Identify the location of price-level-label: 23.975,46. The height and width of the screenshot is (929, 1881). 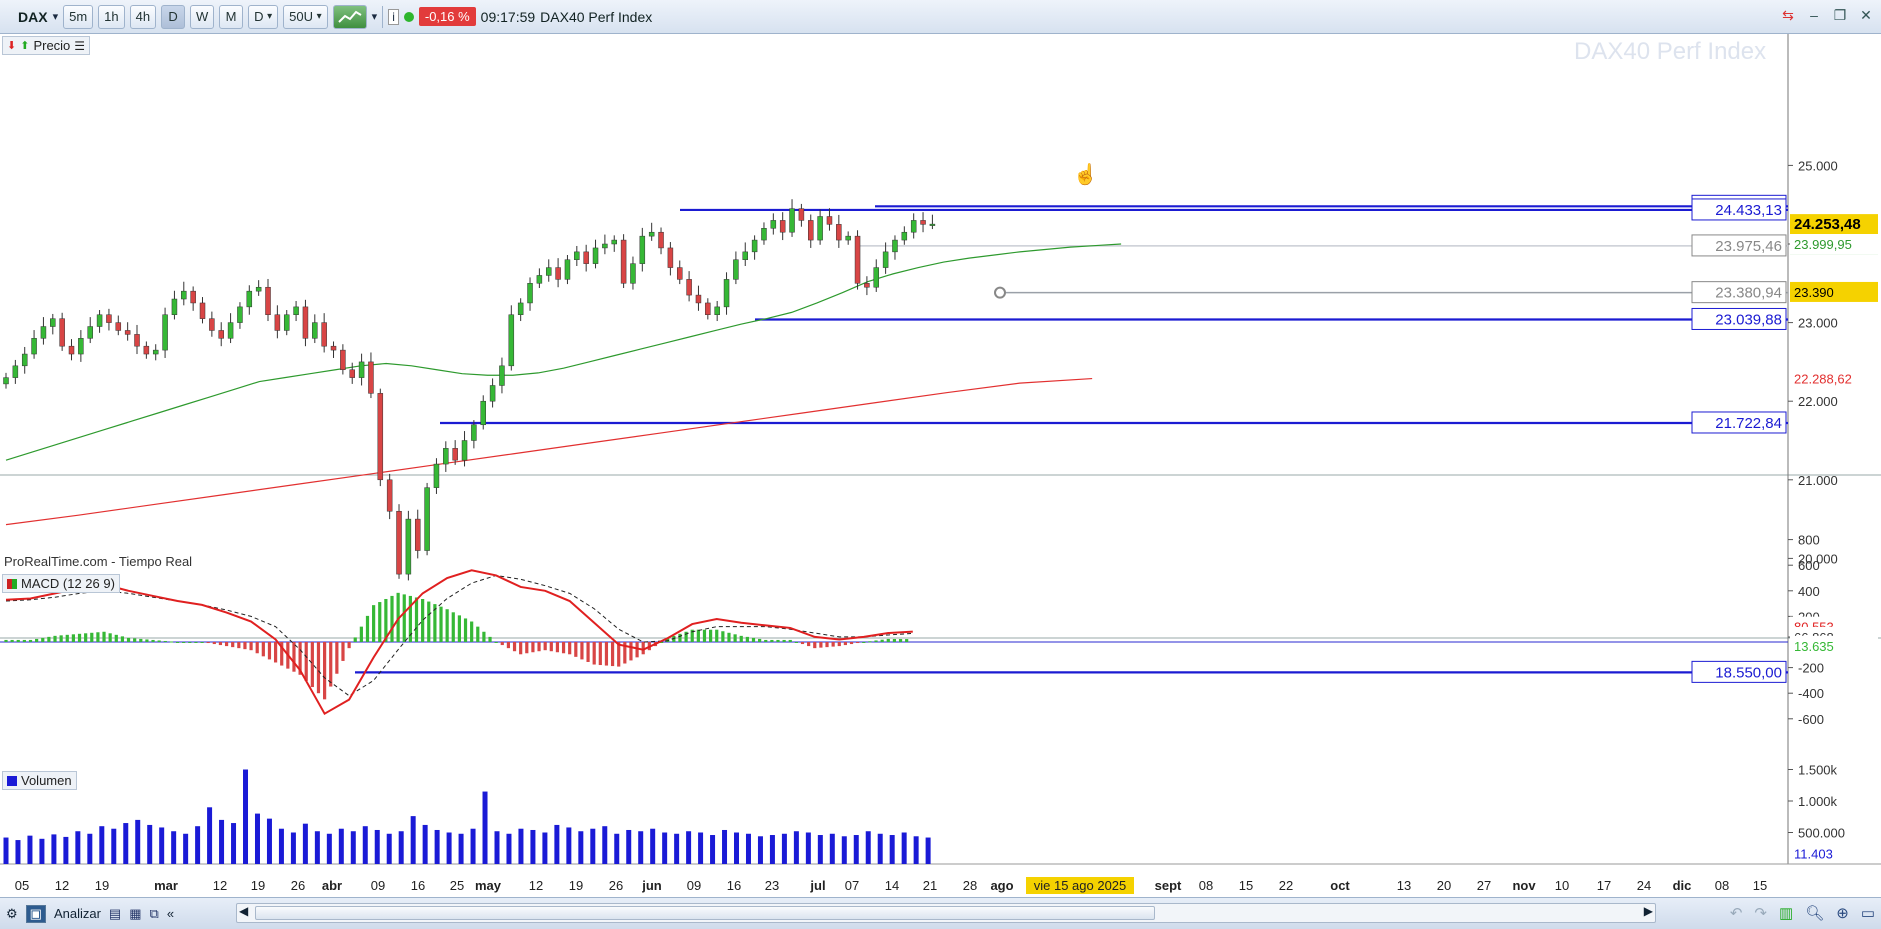
(1748, 246).